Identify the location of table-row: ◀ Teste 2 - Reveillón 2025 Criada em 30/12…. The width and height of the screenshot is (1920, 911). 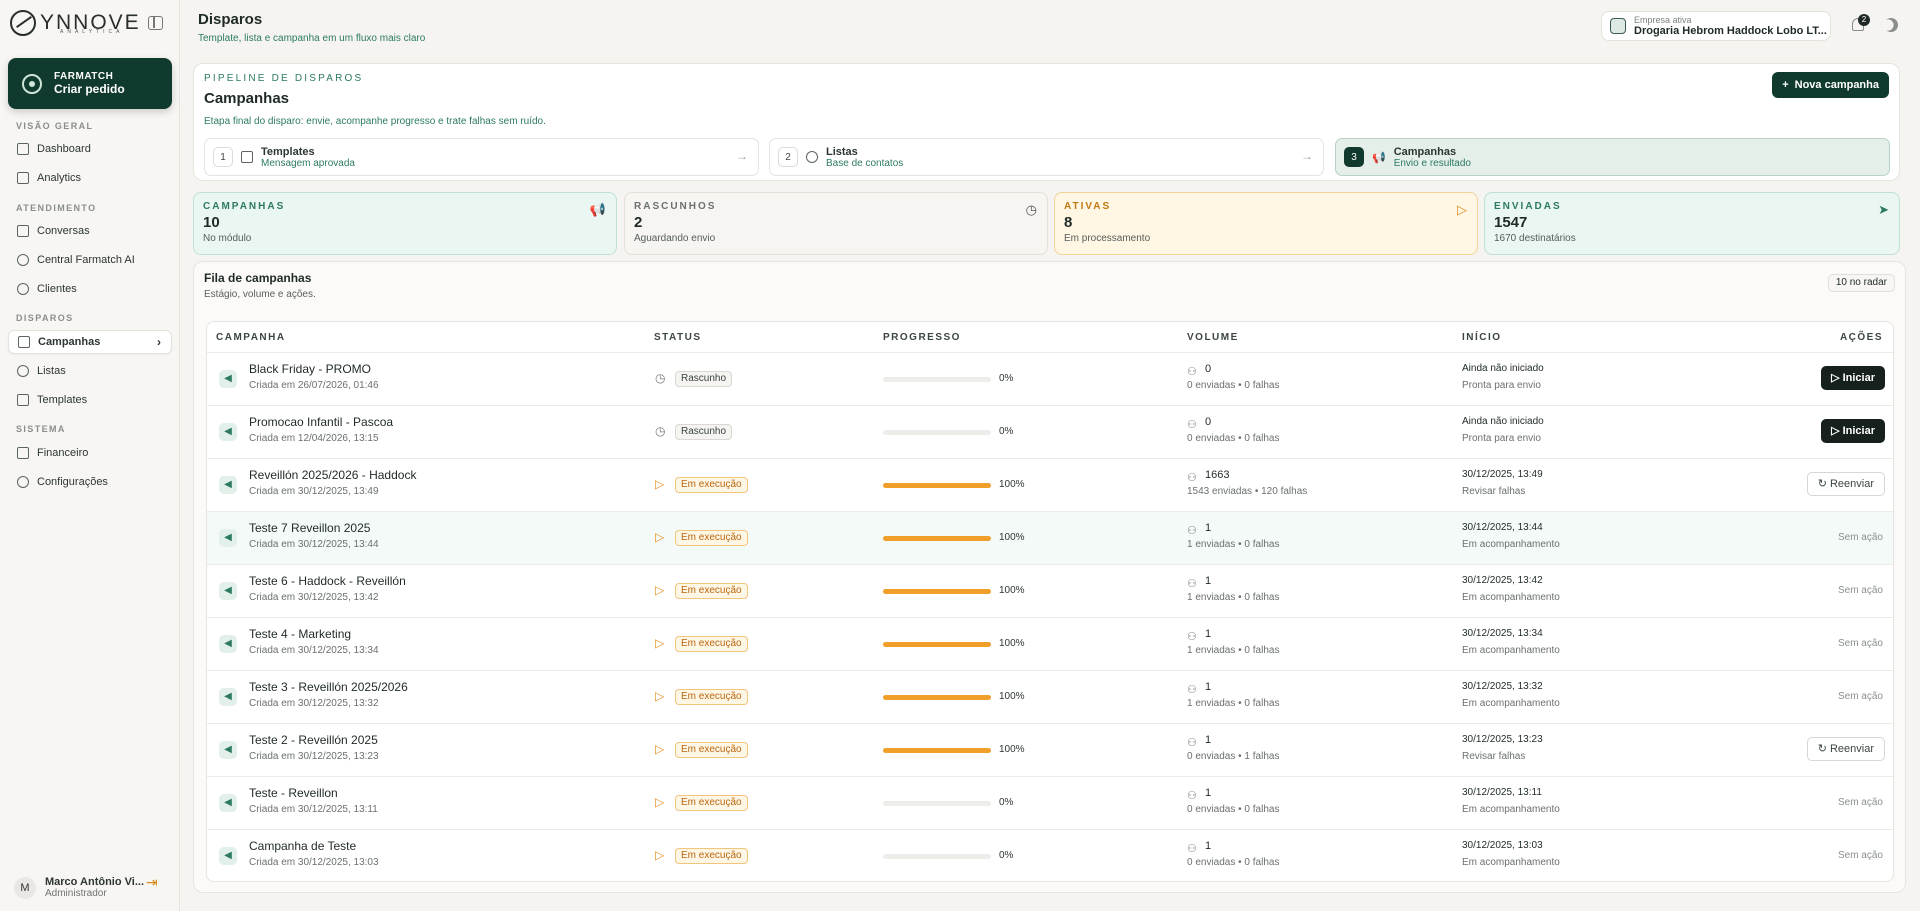
(1050, 749).